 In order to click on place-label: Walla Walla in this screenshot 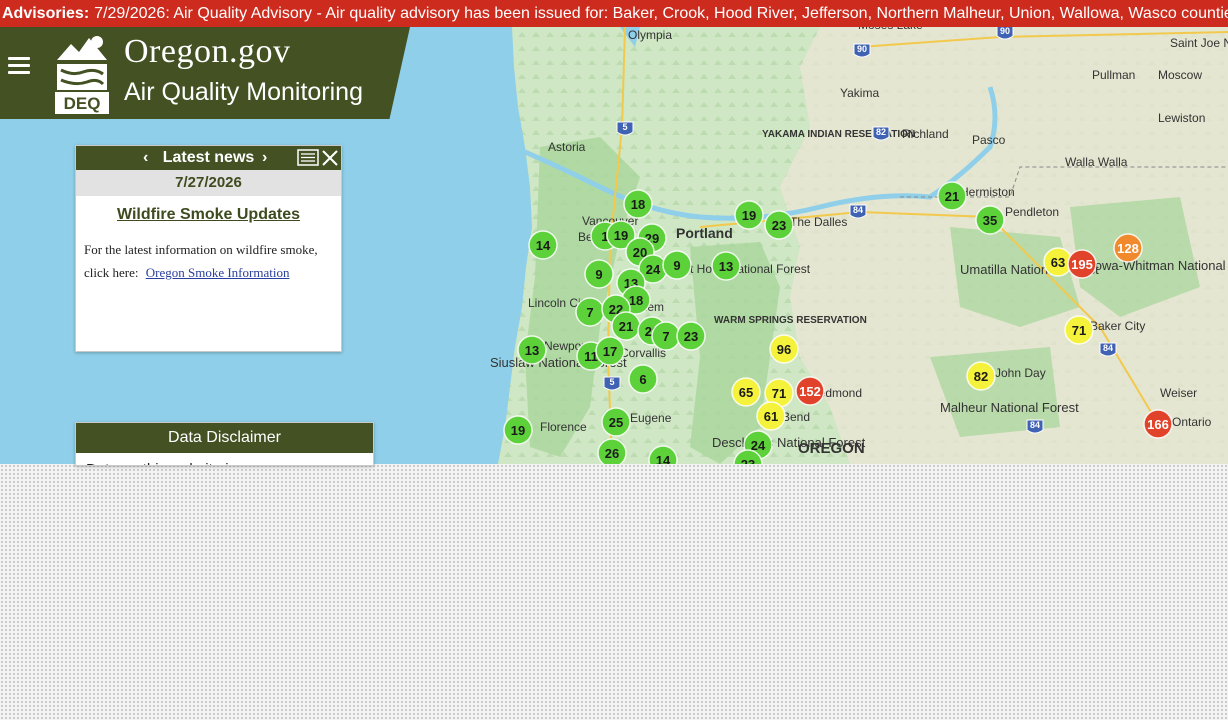, I will do `click(1096, 162)`.